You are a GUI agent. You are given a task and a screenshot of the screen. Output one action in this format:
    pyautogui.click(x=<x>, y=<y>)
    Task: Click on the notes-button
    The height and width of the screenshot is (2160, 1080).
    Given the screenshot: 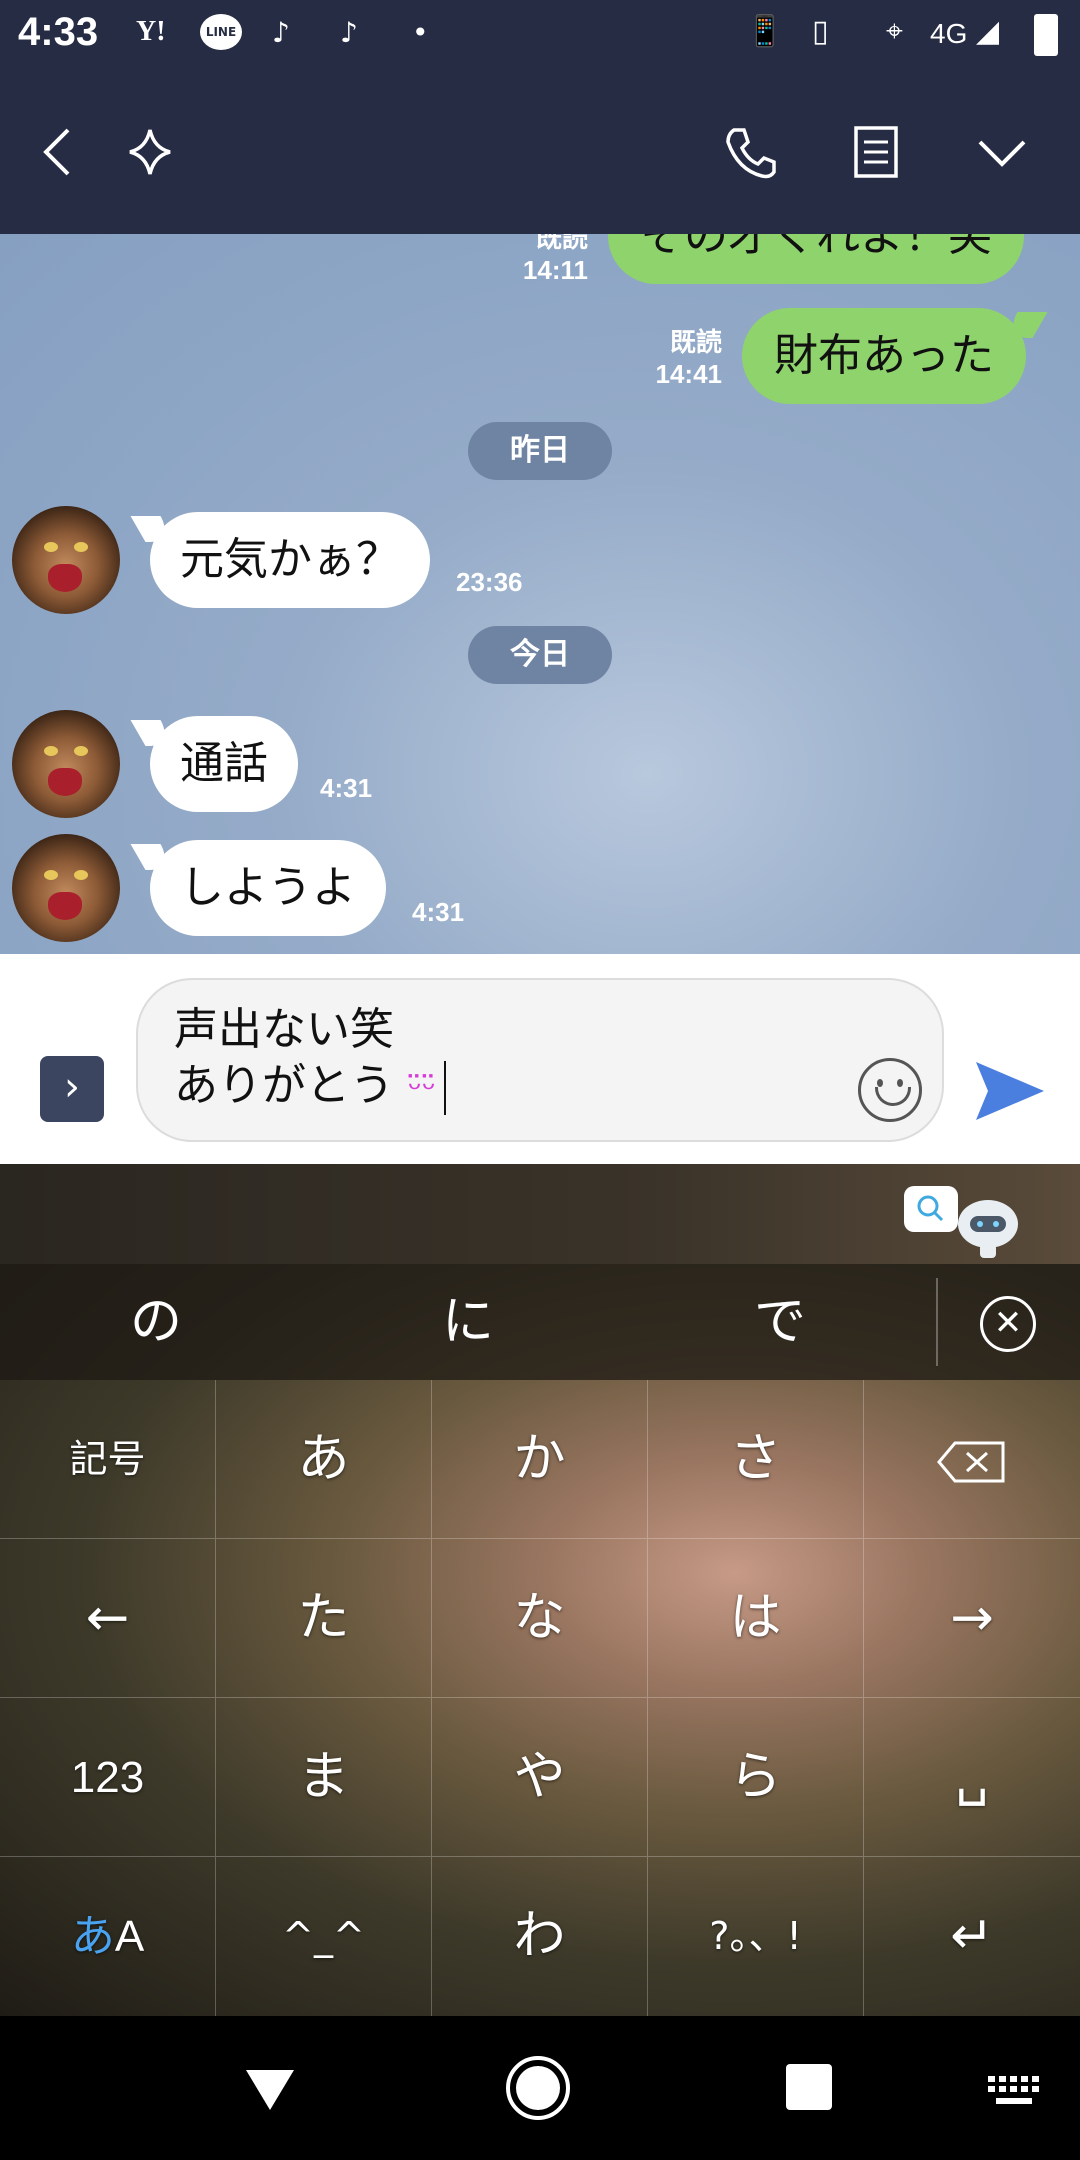 What is the action you would take?
    pyautogui.click(x=876, y=152)
    